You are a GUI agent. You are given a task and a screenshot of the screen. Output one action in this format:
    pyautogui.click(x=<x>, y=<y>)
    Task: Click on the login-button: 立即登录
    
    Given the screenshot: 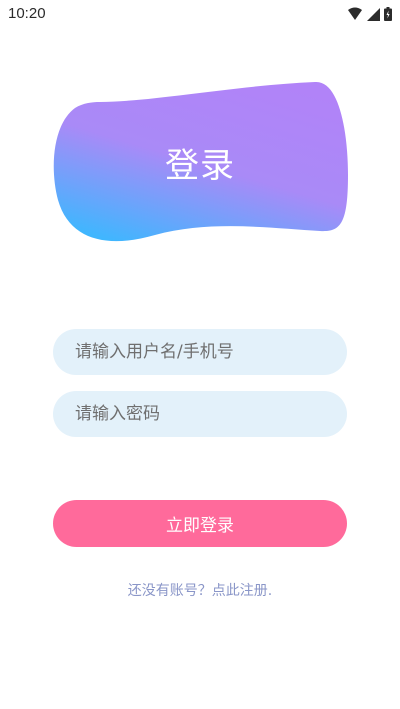 What is the action you would take?
    pyautogui.click(x=200, y=523)
    